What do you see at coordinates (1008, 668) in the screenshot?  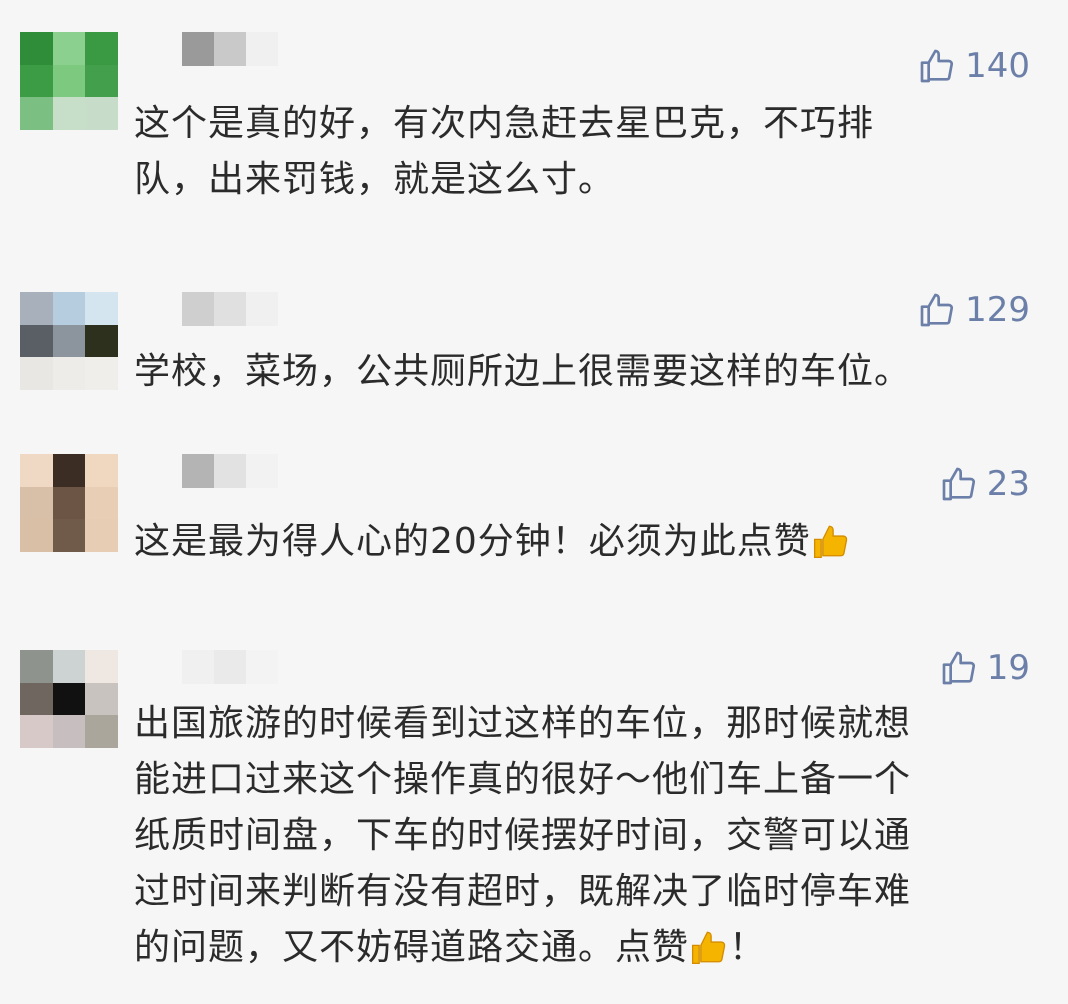 I see `like-count: 19` at bounding box center [1008, 668].